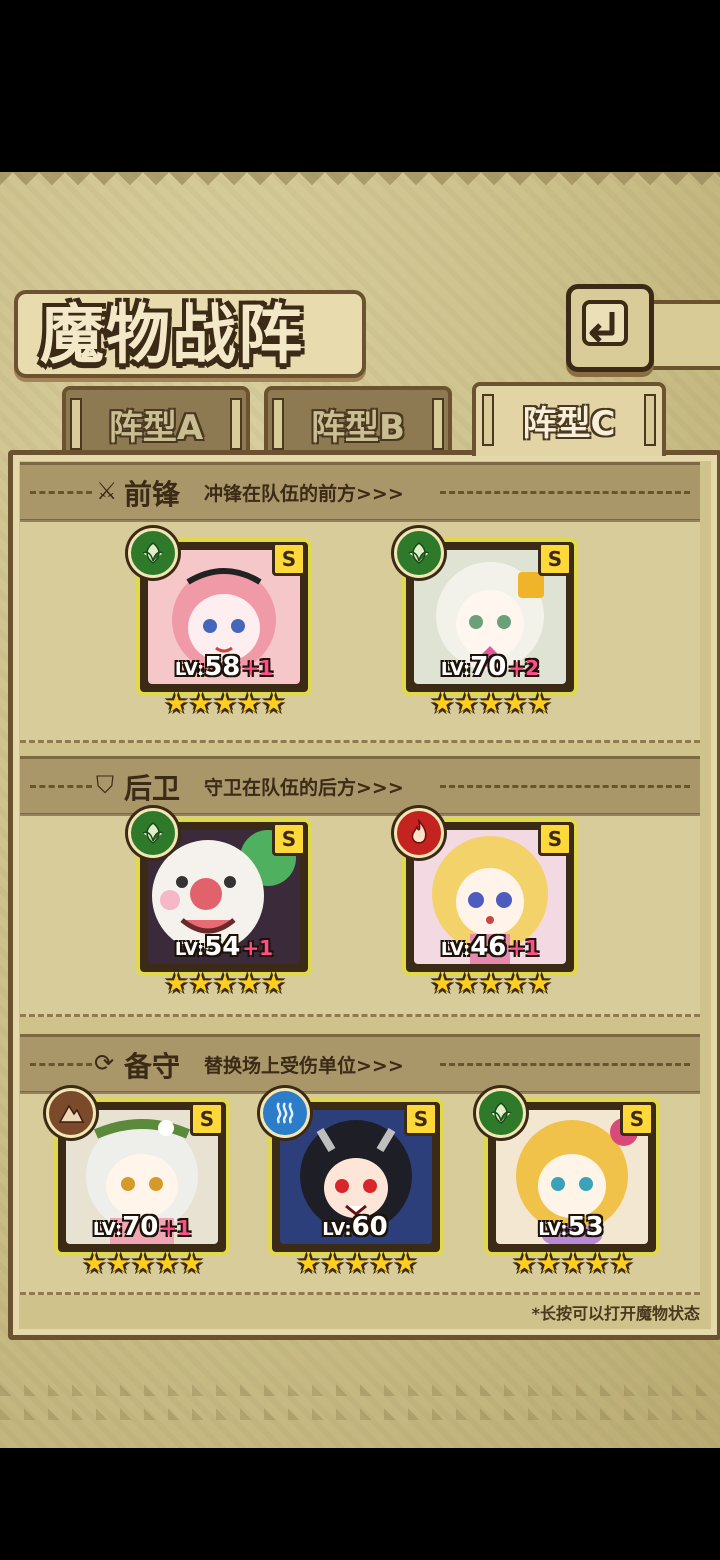 The image size is (720, 1560). Describe the element at coordinates (605, 323) in the screenshot. I see `back-arrow-icon` at that location.